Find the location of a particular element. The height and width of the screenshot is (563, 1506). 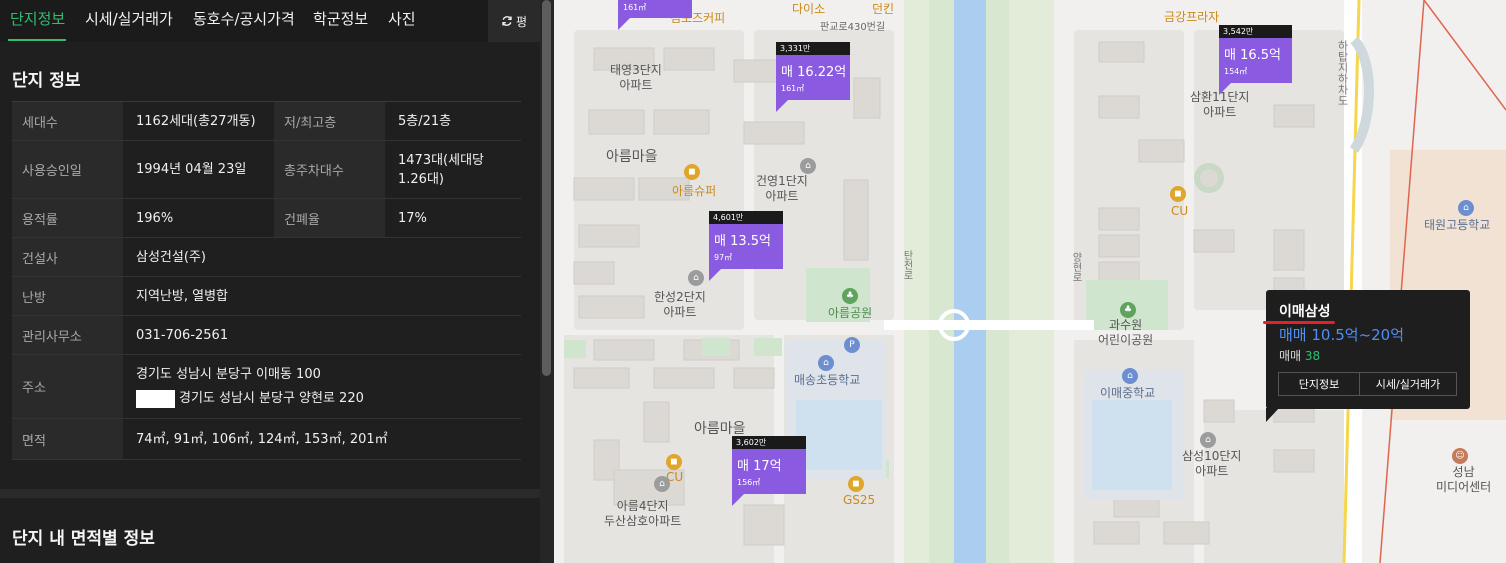

address-road-line: 경기도 성남시 분당구 양현로 220 is located at coordinates (250, 398).